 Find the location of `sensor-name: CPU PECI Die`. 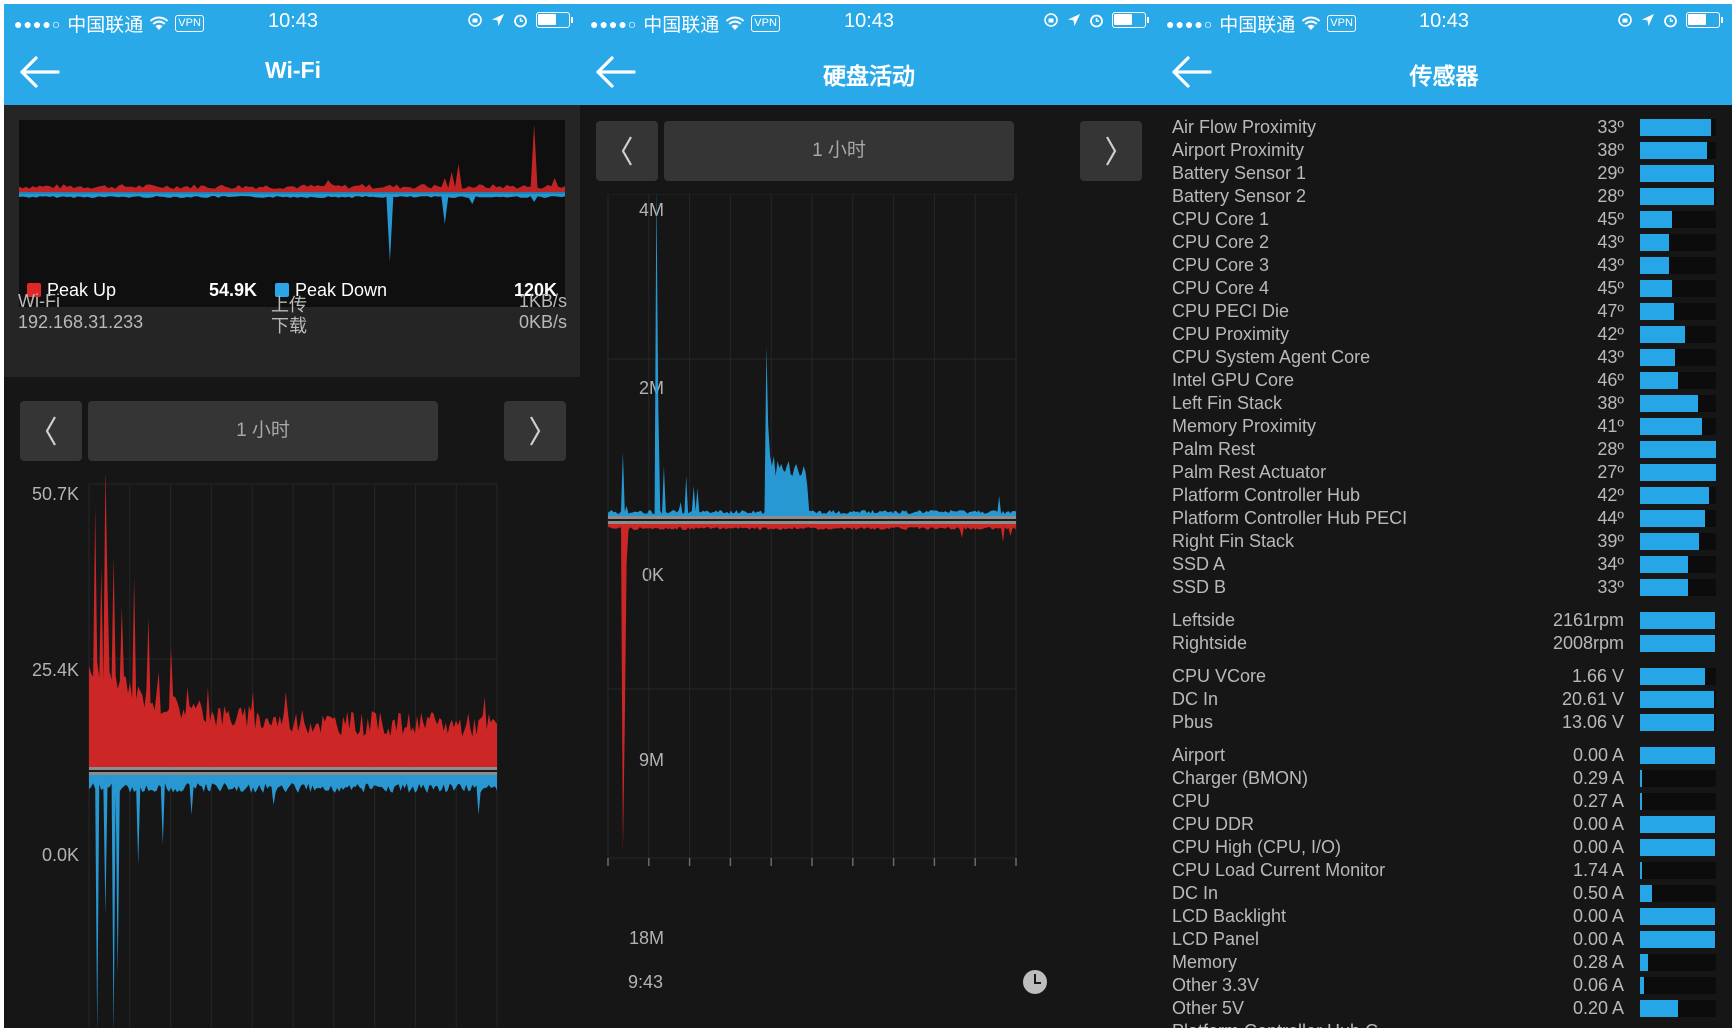

sensor-name: CPU PECI Die is located at coordinates (1231, 311).